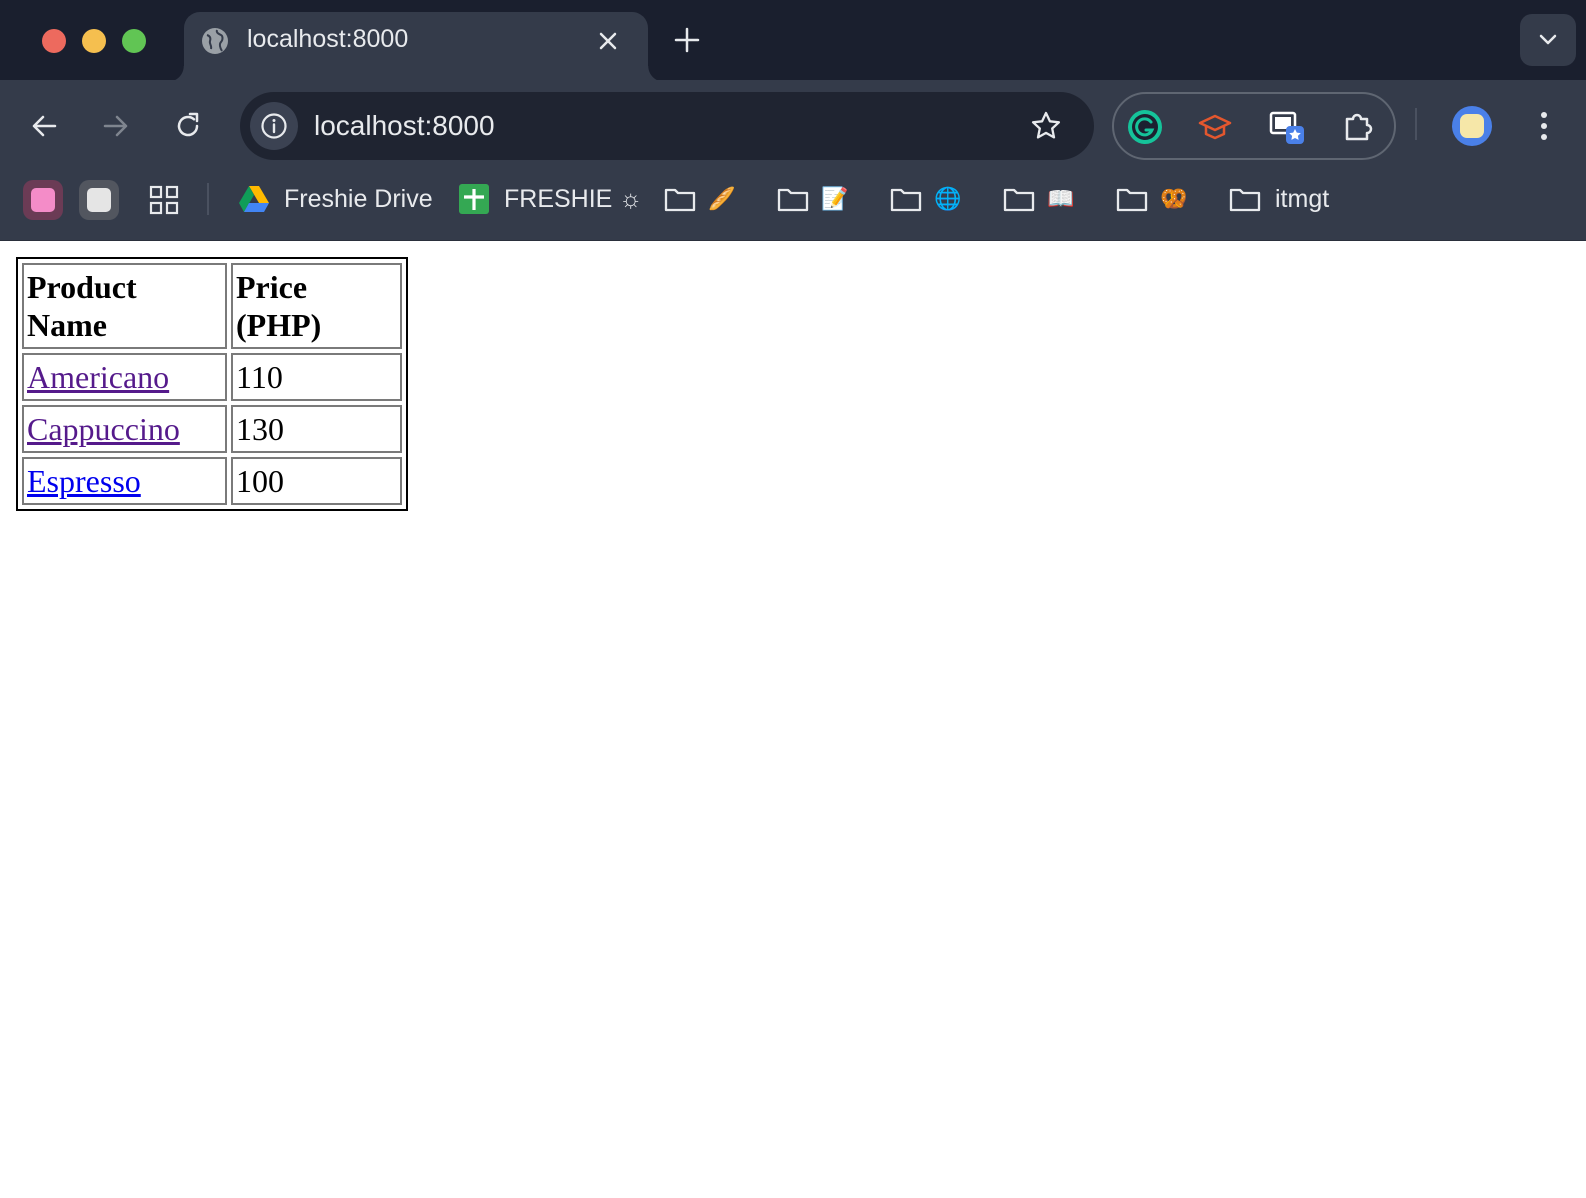  Describe the element at coordinates (687, 40) in the screenshot. I see `new-tab-icon` at that location.